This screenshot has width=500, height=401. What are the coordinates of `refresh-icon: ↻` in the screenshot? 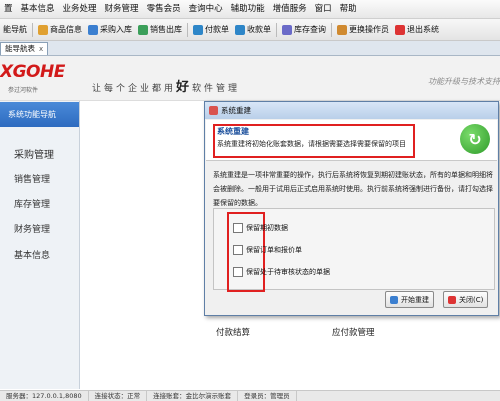 It's located at (475, 139).